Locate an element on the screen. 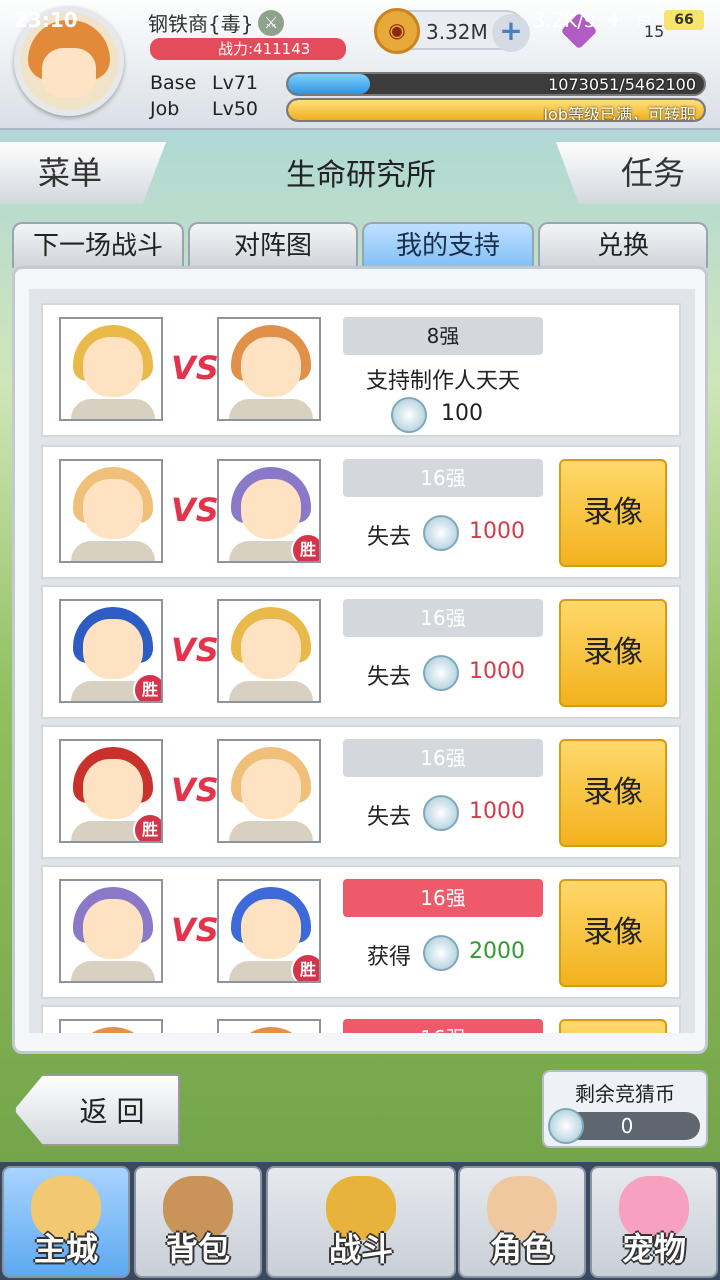 This screenshot has width=720, height=1280. remaining-coins-box: 剩余竞猜币 0 is located at coordinates (625, 1109).